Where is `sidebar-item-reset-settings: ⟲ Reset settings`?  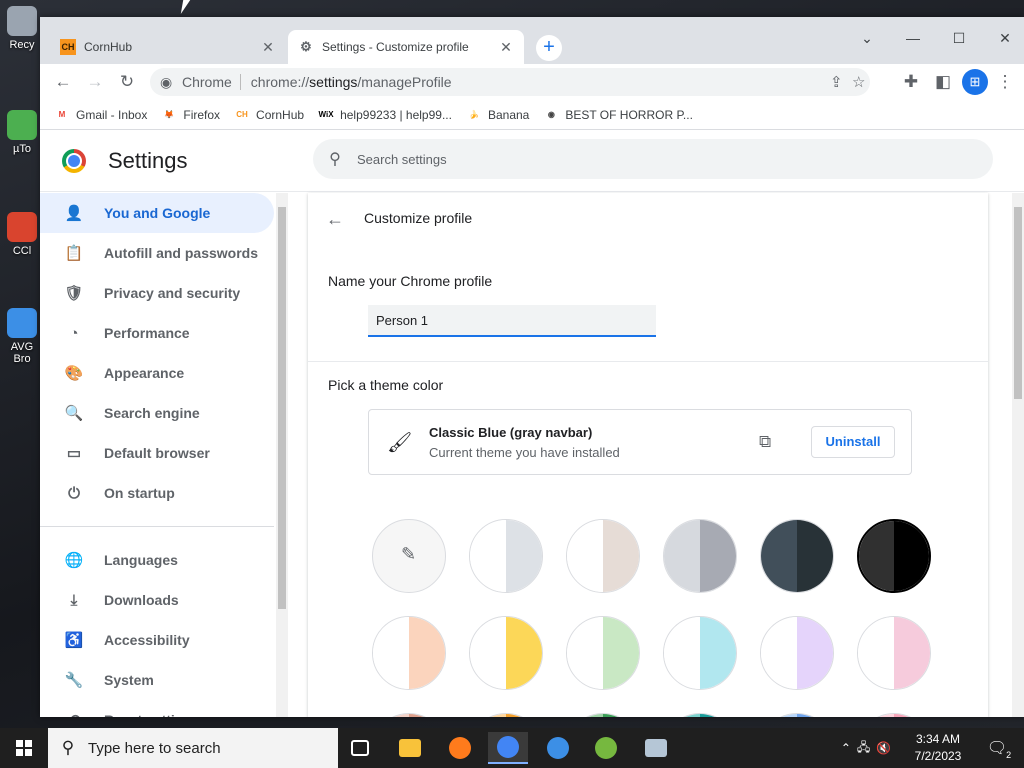
sidebar-item-reset-settings: ⟲ Reset settings is located at coordinates (157, 708).